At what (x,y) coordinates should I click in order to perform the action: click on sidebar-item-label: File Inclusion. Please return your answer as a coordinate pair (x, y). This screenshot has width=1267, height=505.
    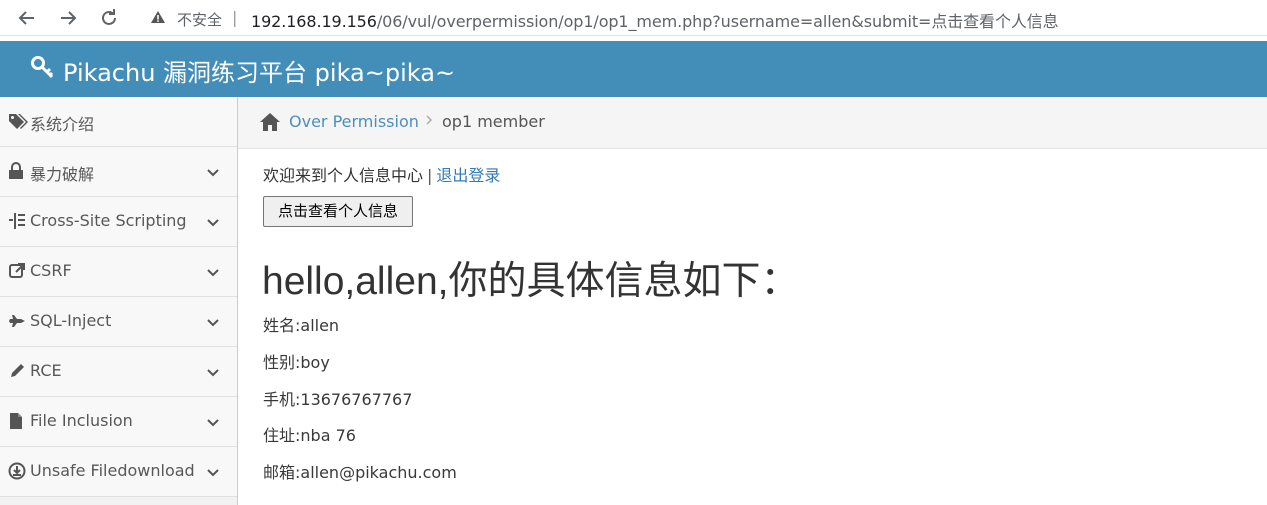
    Looking at the image, I should click on (81, 420).